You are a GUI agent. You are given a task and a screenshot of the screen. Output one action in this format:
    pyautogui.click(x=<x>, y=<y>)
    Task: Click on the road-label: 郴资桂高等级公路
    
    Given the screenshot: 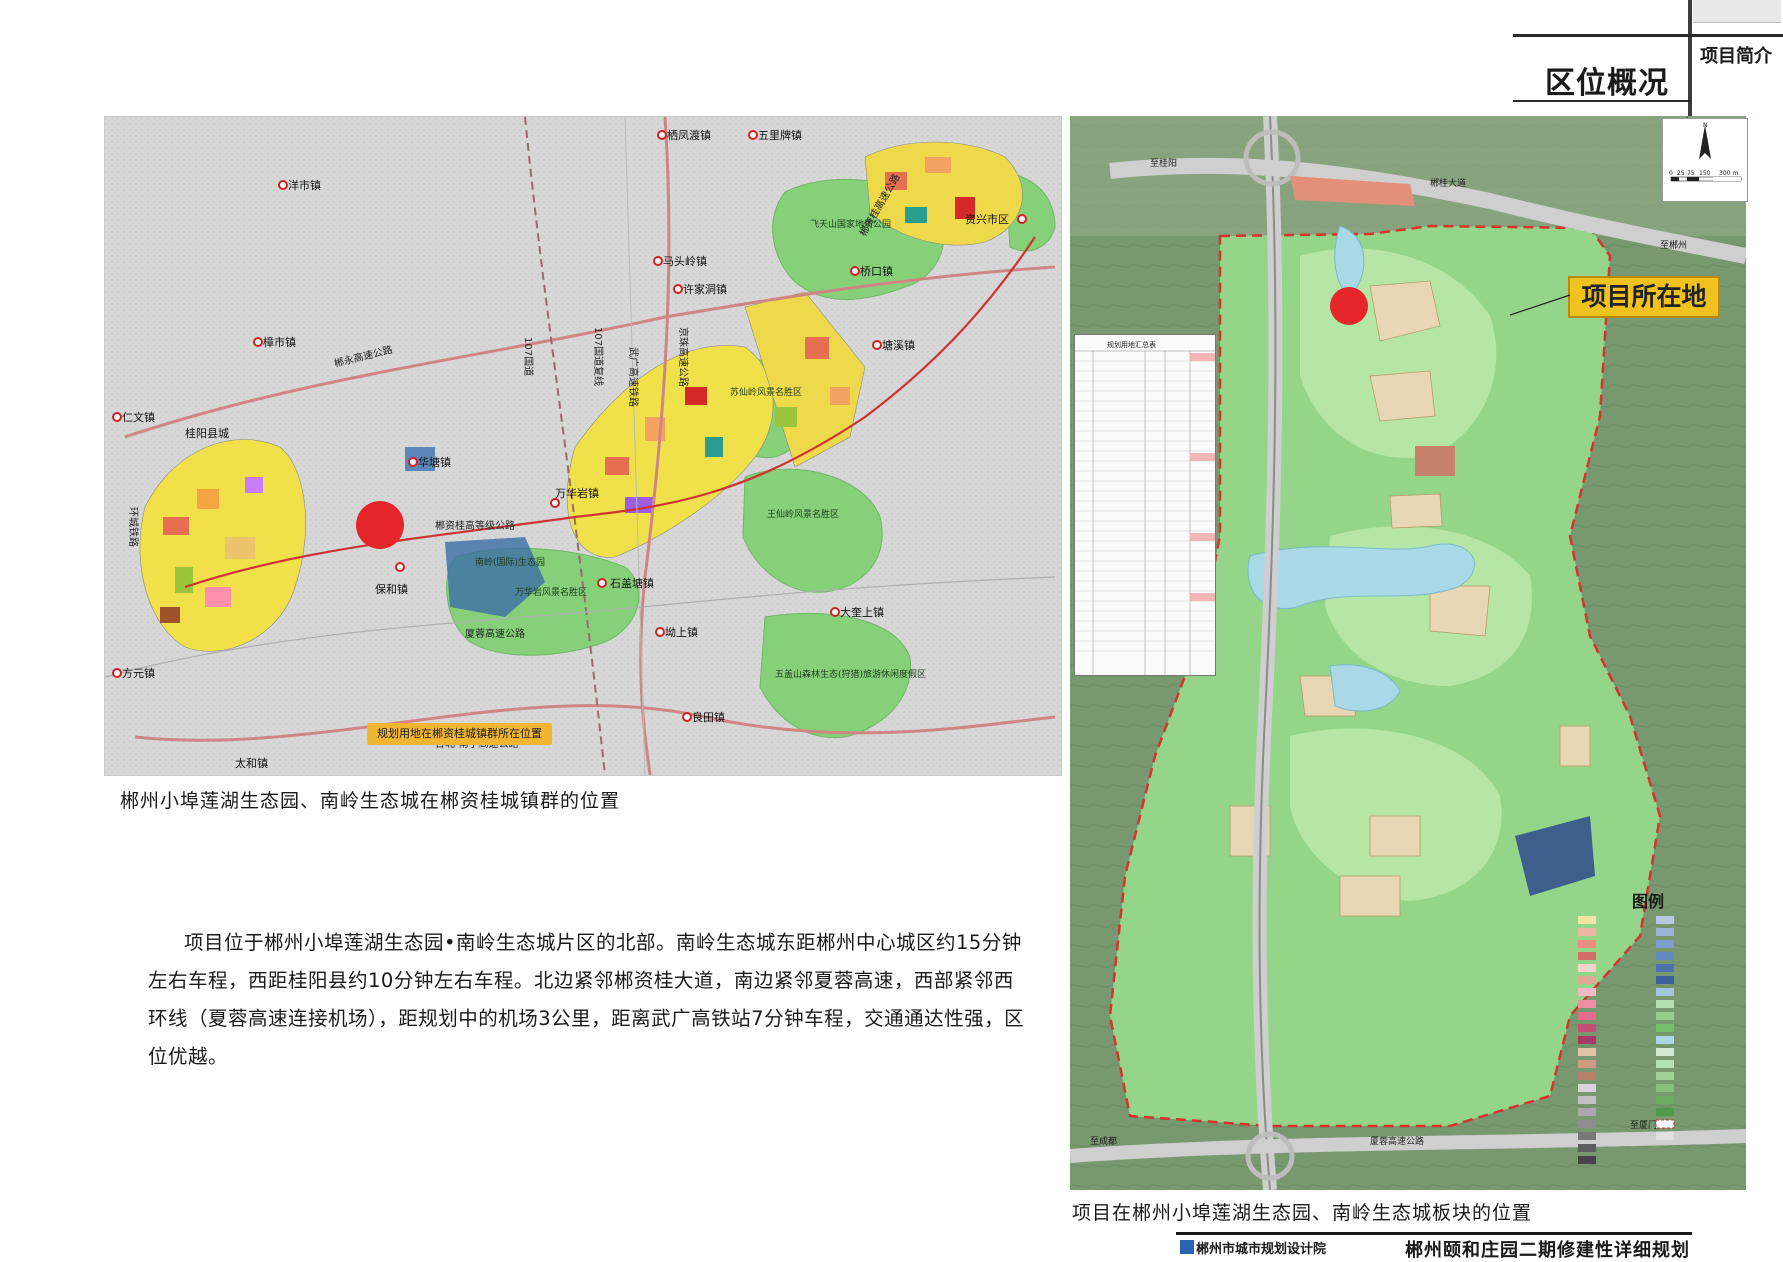 What is the action you would take?
    pyautogui.click(x=475, y=525)
    